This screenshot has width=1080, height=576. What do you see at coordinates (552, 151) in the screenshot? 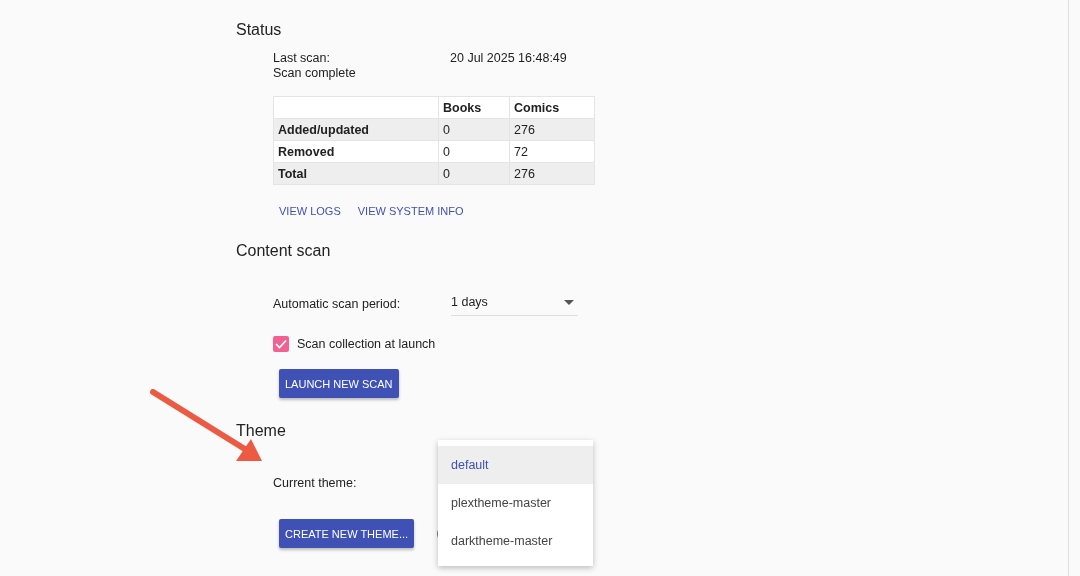
I see `table-cell: 72` at bounding box center [552, 151].